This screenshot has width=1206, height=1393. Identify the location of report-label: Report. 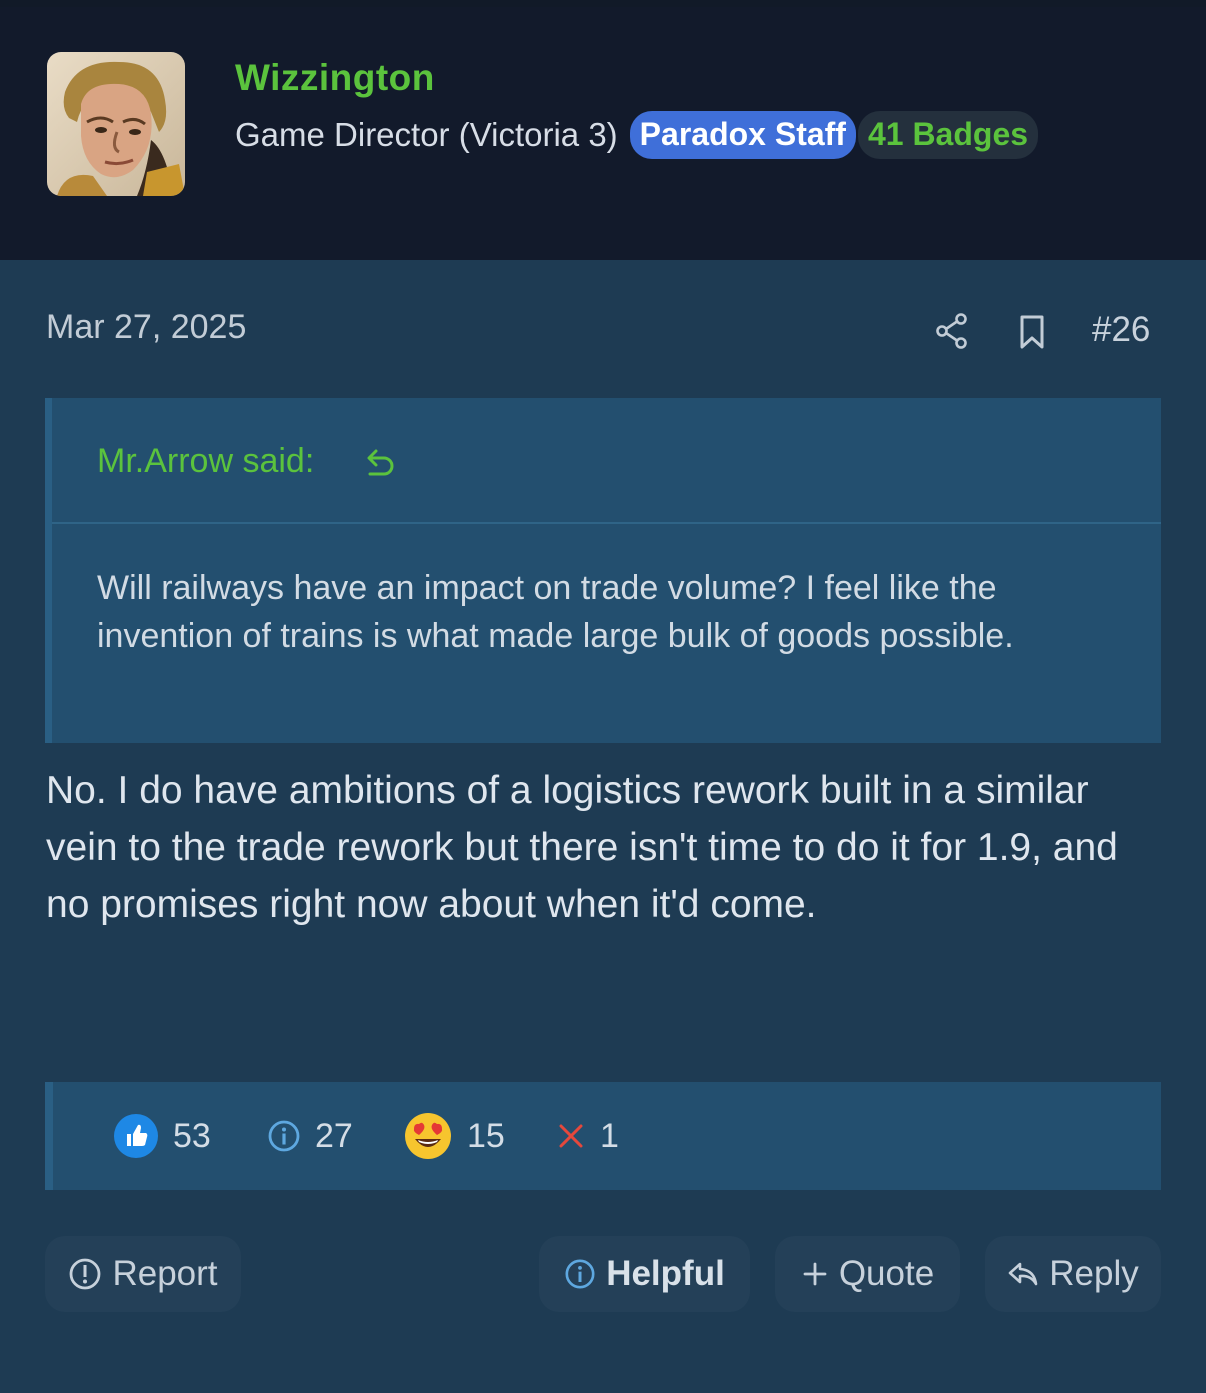
(165, 1273).